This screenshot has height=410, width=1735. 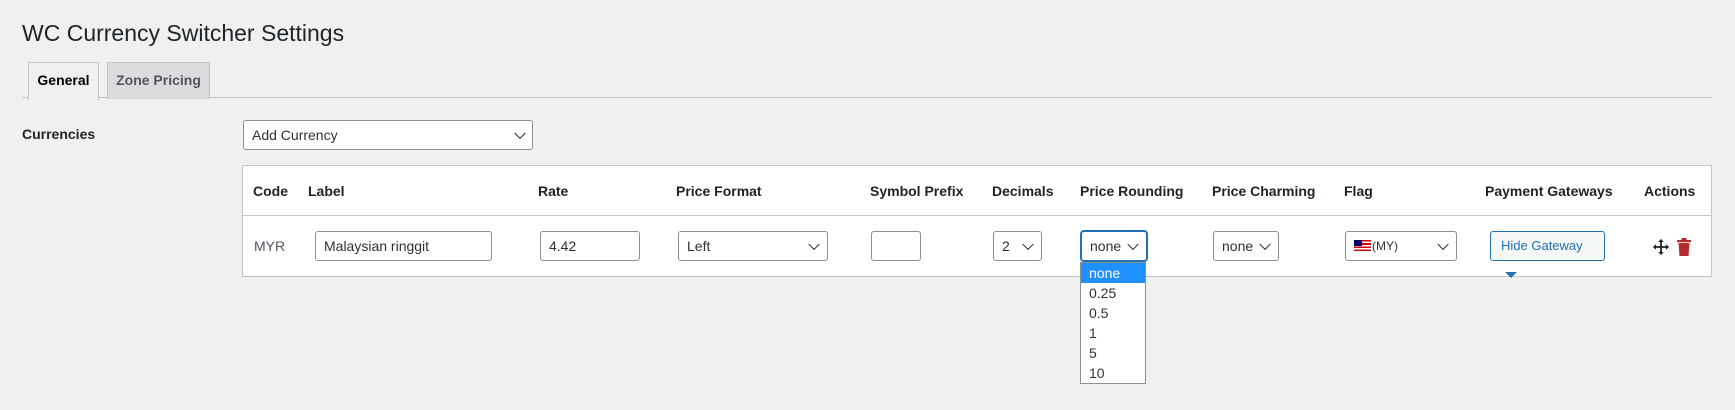 What do you see at coordinates (59, 134) in the screenshot?
I see `currencies-label: Currencies` at bounding box center [59, 134].